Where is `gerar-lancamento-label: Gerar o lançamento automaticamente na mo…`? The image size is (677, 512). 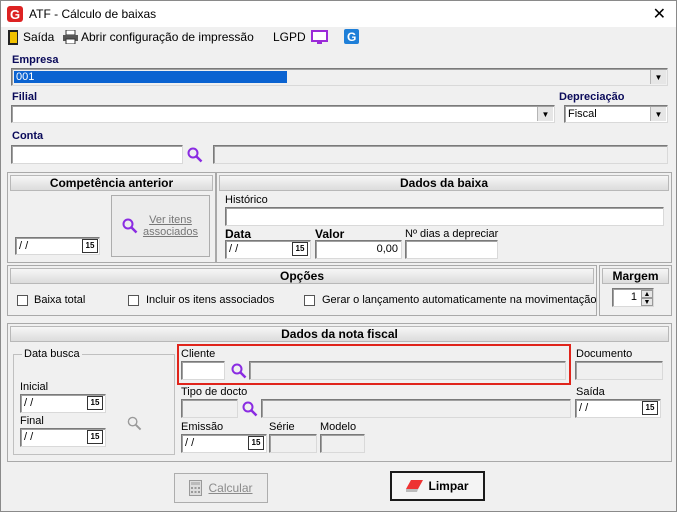 gerar-lancamento-label: Gerar o lançamento automaticamente na mo… is located at coordinates (459, 300).